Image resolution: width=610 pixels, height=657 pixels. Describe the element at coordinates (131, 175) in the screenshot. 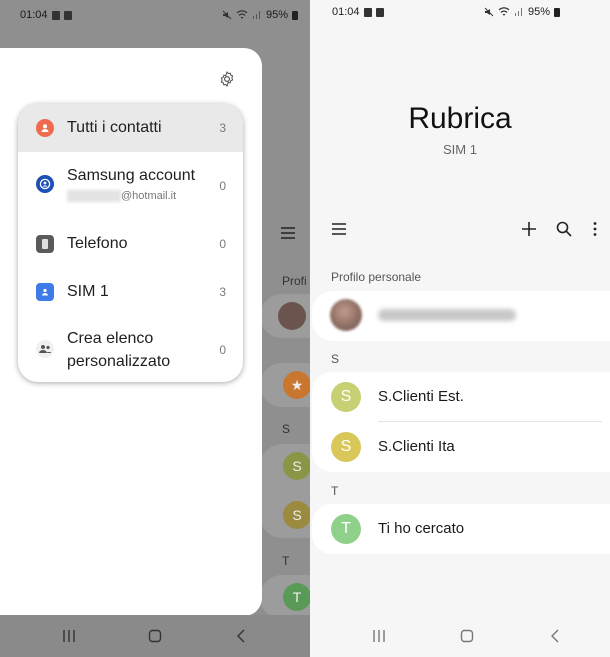

I see `source-label: Samsung account` at that location.